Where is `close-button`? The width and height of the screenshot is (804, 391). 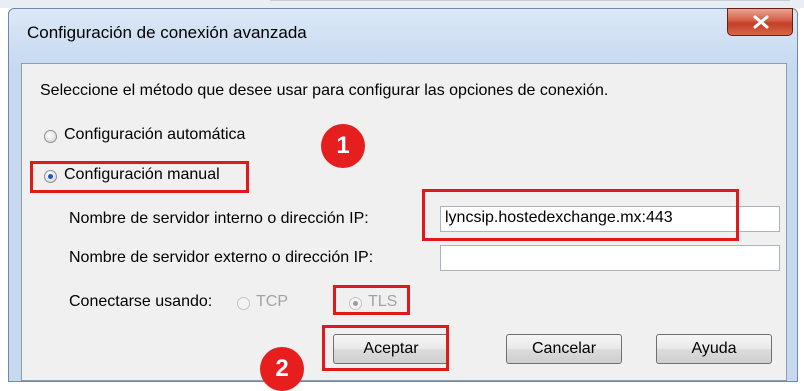 close-button is located at coordinates (760, 22).